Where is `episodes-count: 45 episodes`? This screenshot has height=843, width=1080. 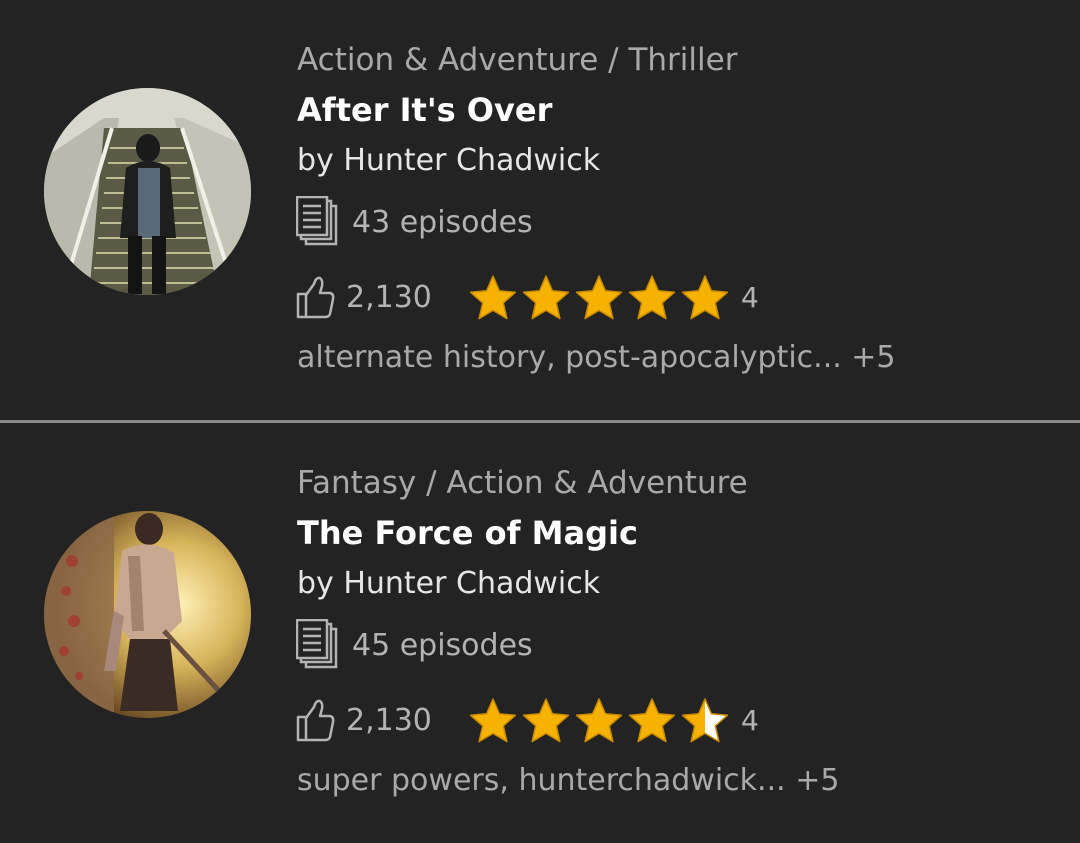
episodes-count: 45 episodes is located at coordinates (442, 645).